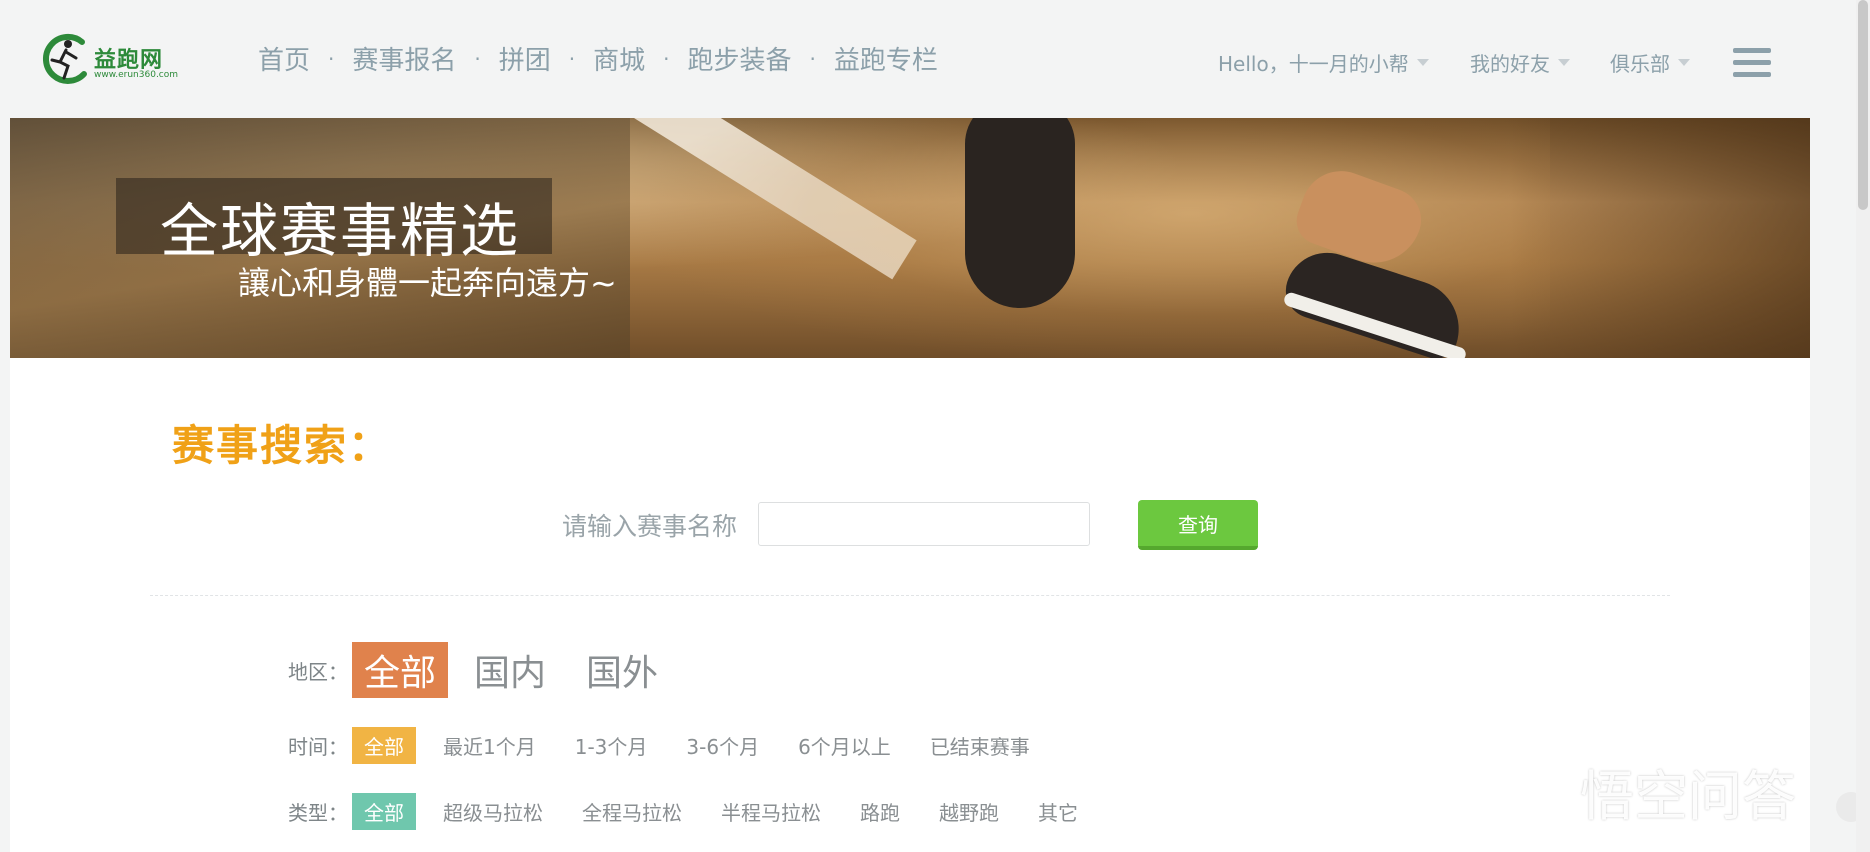 The height and width of the screenshot is (852, 1870). What do you see at coordinates (880, 811) in the screenshot?
I see `type-option-road-run: 路跑` at bounding box center [880, 811].